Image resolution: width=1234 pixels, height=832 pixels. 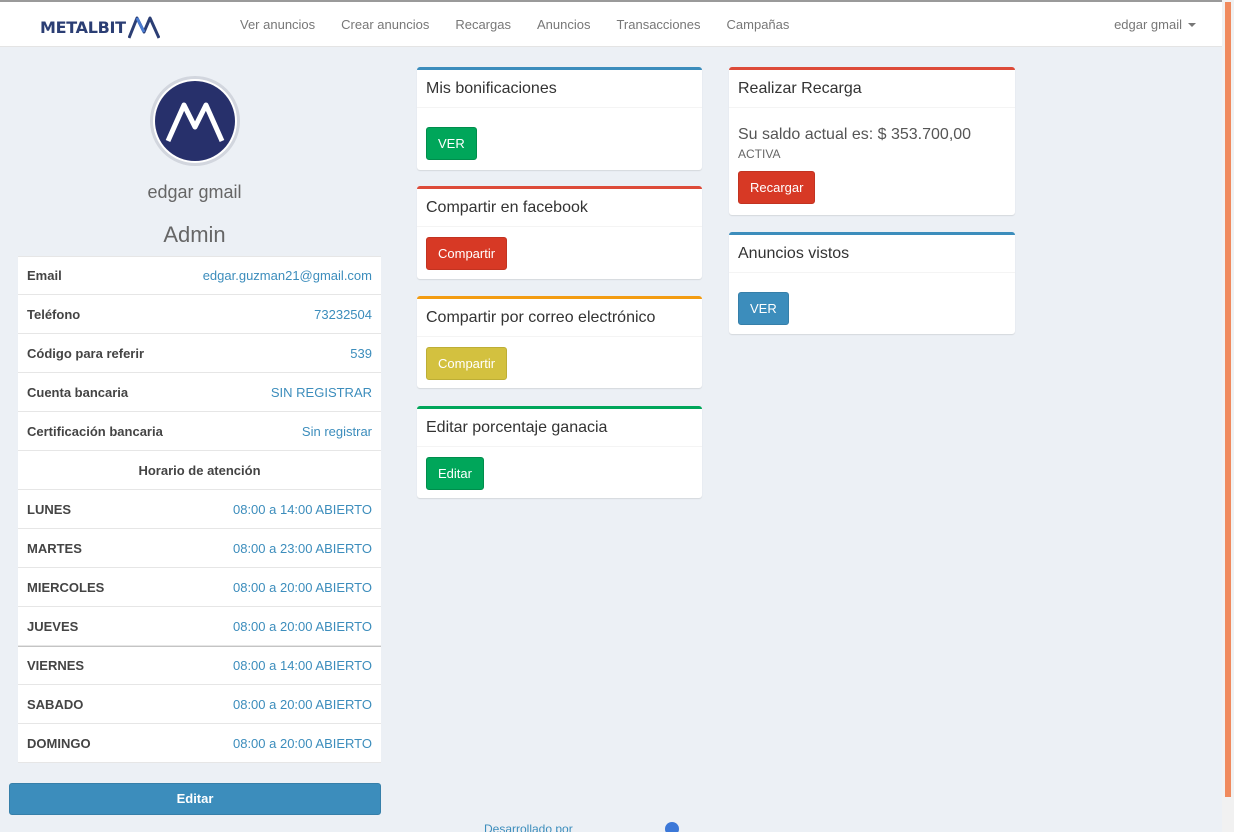 I want to click on profile-role: Admin, so click(x=194, y=234).